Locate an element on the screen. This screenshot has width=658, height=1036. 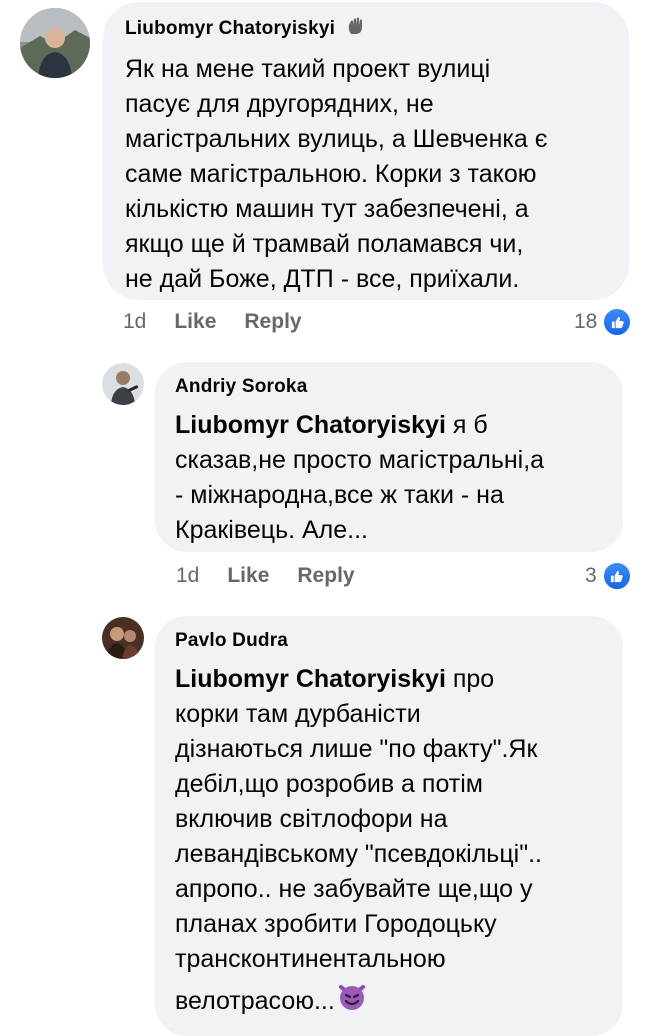
comment-line: планах зробити Городоцьку is located at coordinates (336, 924).